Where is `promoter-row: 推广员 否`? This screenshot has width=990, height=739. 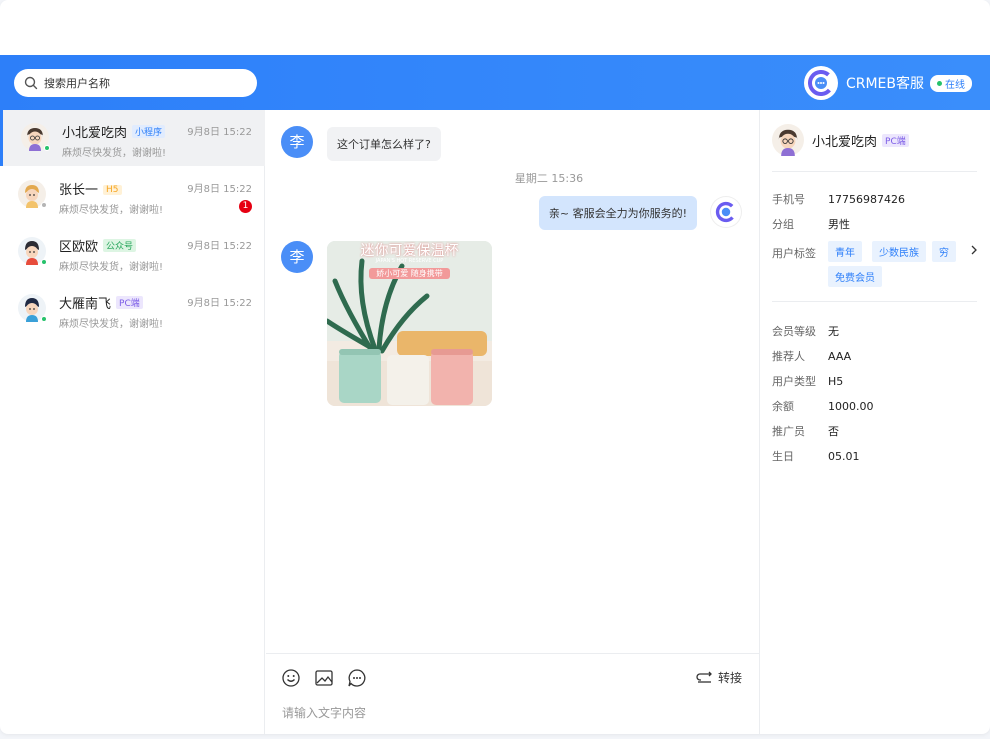
promoter-row: 推广员 否 is located at coordinates (805, 431).